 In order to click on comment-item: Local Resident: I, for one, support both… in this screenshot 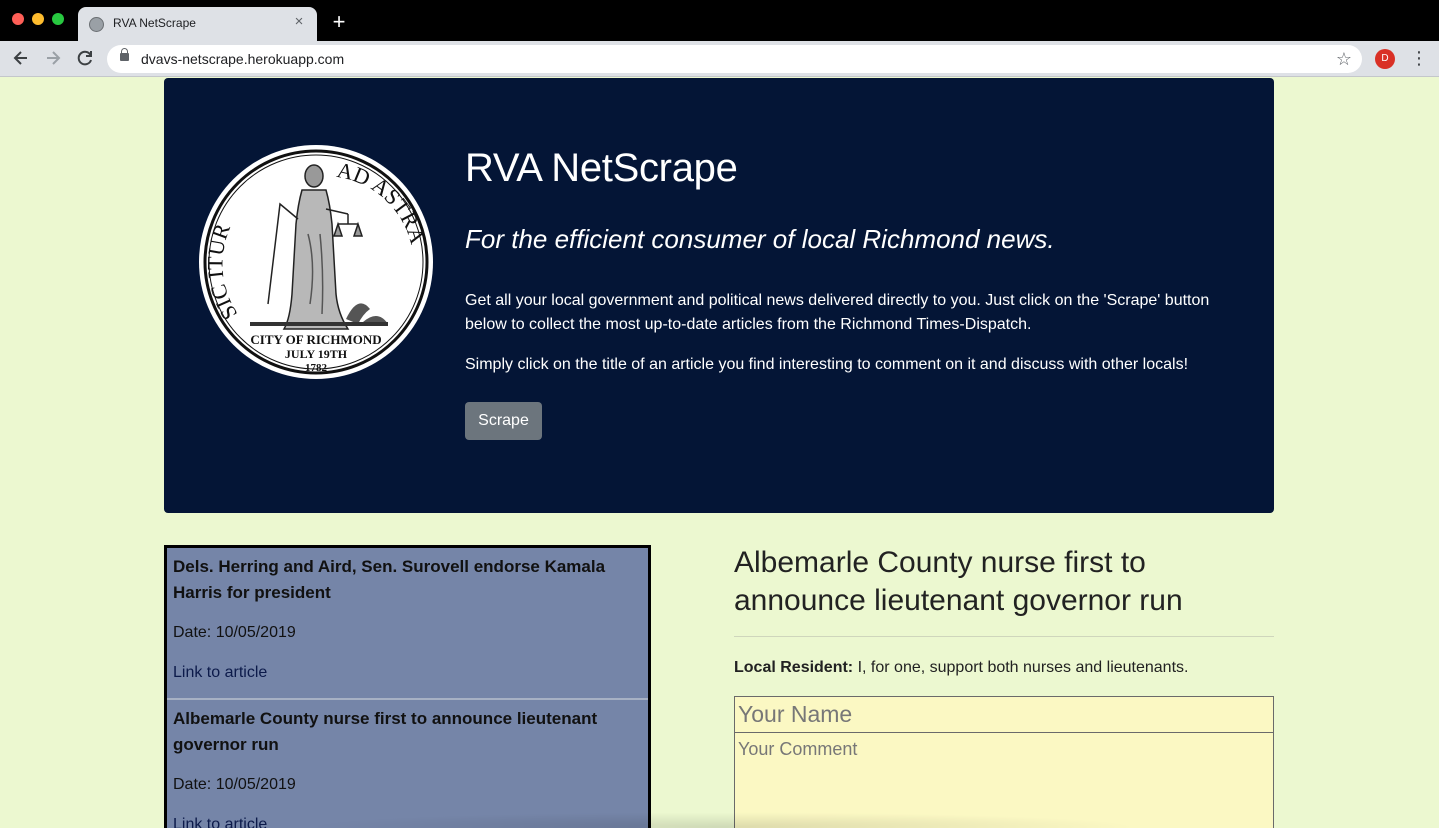, I will do `click(1004, 668)`.